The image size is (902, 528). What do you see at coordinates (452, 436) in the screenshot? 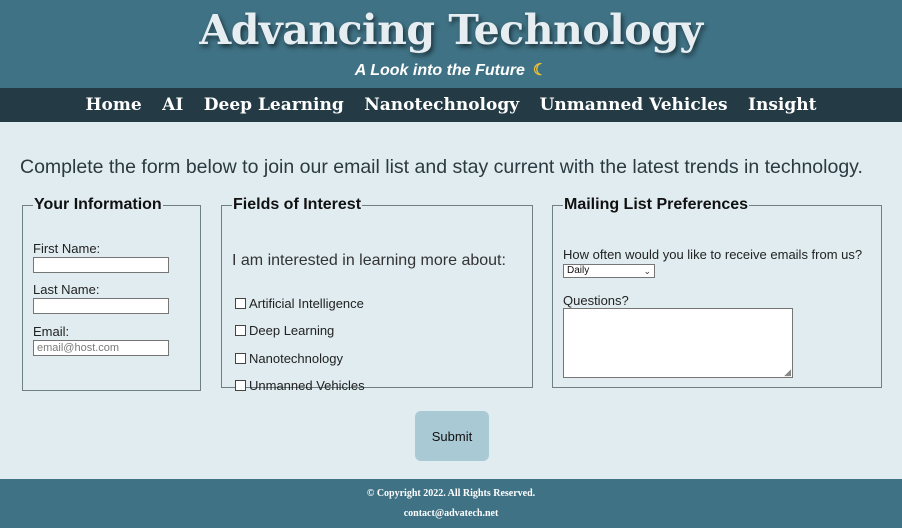
I see `submit-button: Submit` at bounding box center [452, 436].